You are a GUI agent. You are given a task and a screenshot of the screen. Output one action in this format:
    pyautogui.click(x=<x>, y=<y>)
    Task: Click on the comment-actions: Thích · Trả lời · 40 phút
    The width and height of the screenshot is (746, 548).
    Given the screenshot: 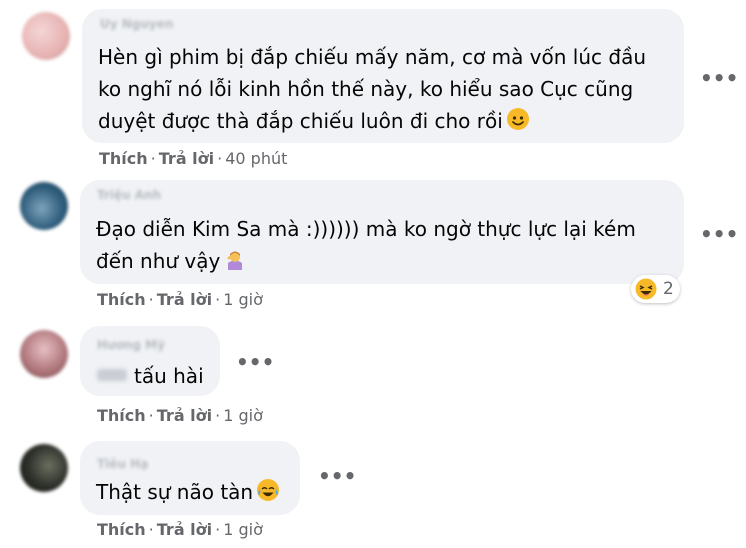 What is the action you would take?
    pyautogui.click(x=193, y=158)
    